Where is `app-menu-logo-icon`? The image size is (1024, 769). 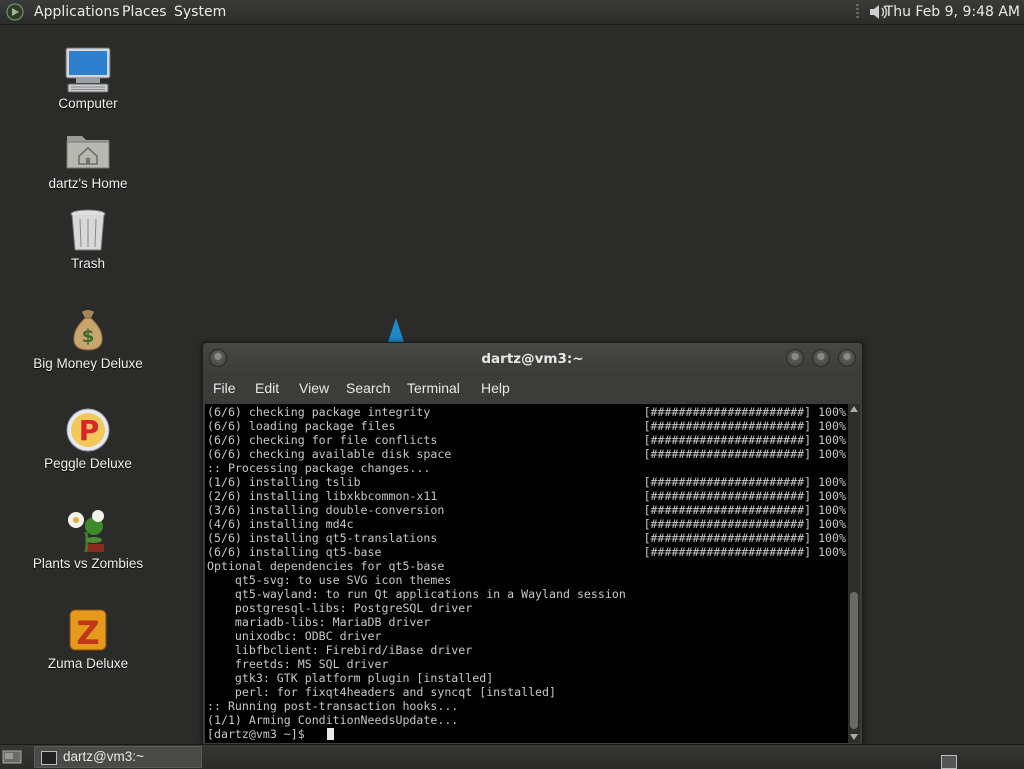
app-menu-logo-icon is located at coordinates (15, 12).